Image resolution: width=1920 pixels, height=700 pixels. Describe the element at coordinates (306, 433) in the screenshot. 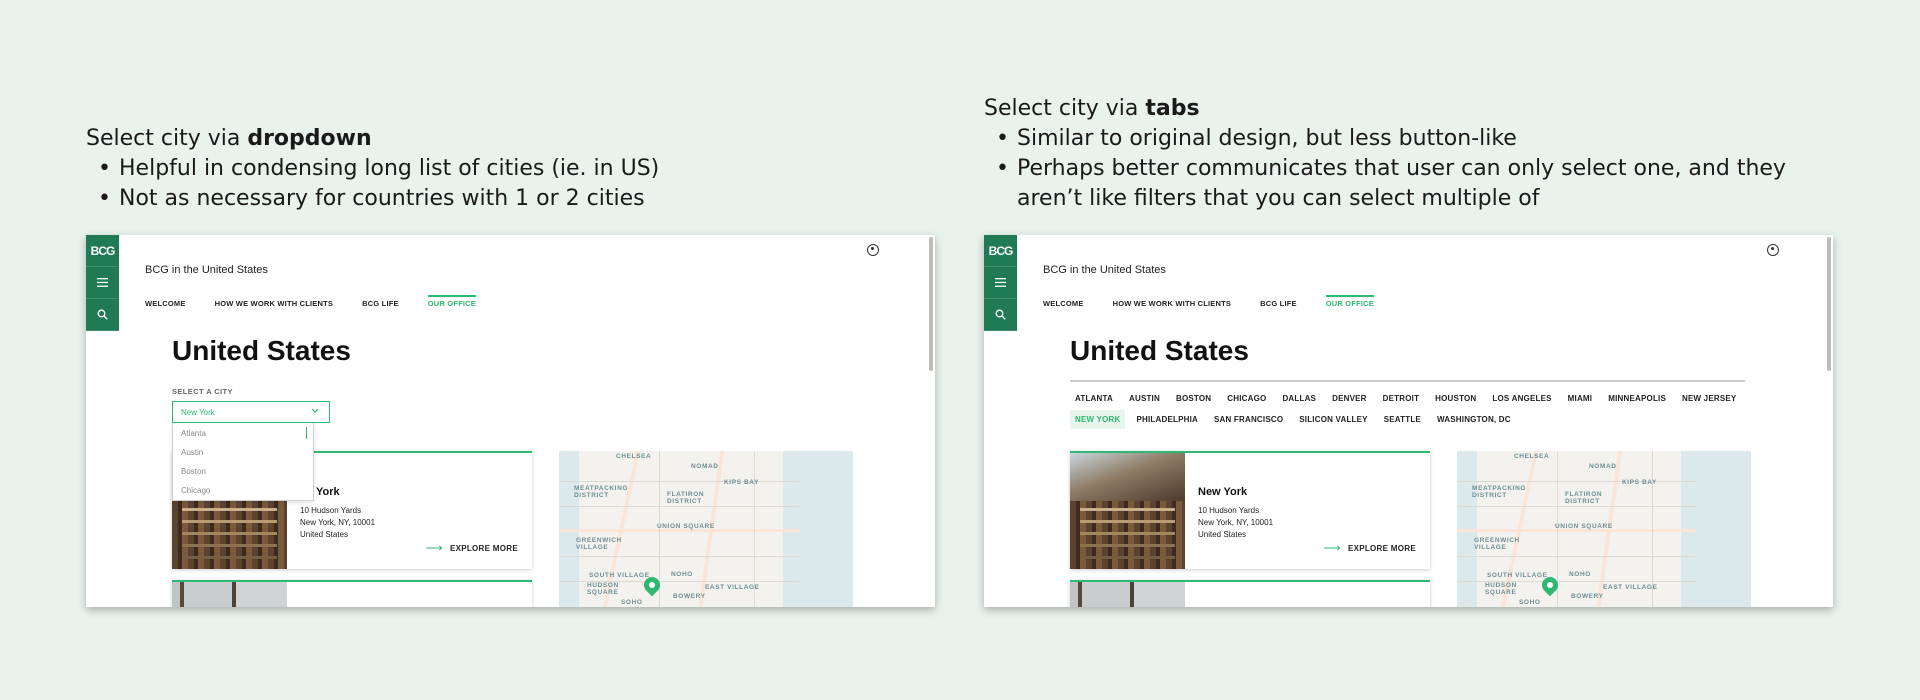

I see `list-scroll-indicator` at that location.